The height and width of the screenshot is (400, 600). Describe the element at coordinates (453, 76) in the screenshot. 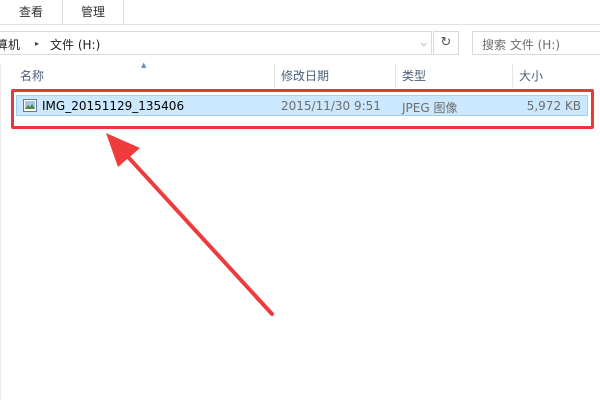

I see `column-header-type: 类型` at that location.